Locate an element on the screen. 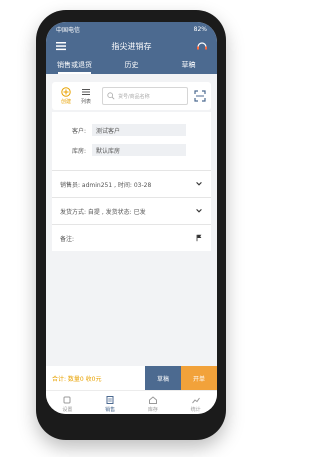 This screenshot has width=320, height=457. action-bar: 合计: 数量0 收0元 草稿 开单 is located at coordinates (131, 378).